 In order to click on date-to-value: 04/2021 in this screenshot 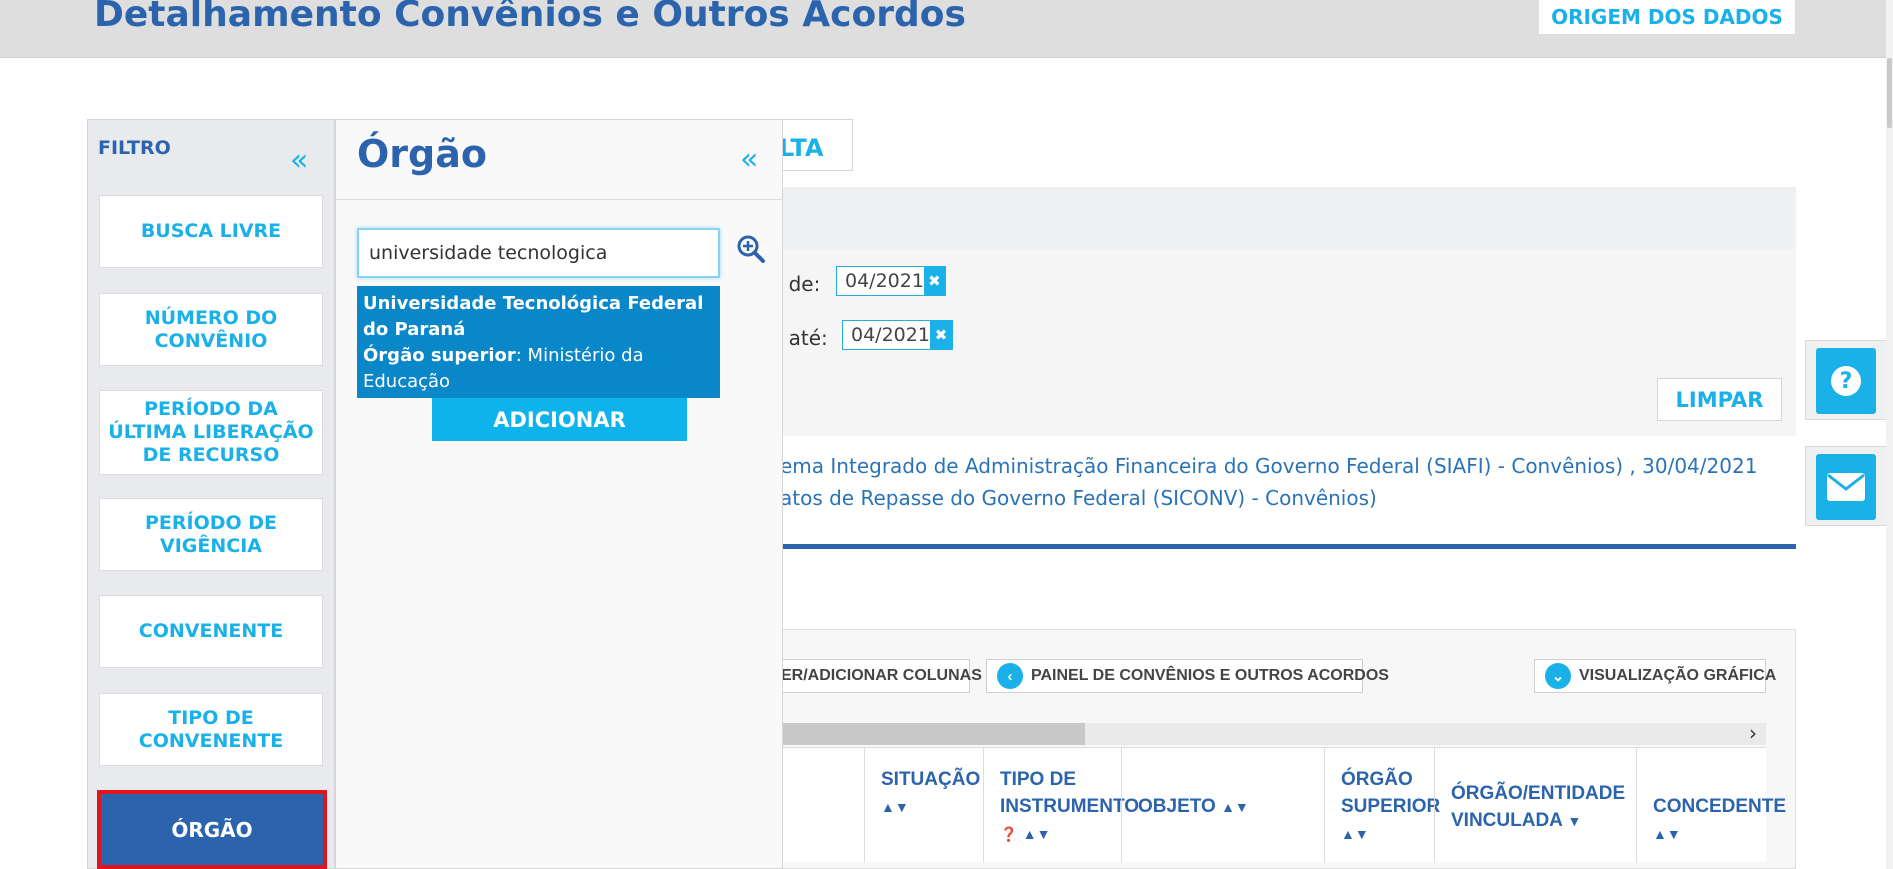, I will do `click(890, 335)`.